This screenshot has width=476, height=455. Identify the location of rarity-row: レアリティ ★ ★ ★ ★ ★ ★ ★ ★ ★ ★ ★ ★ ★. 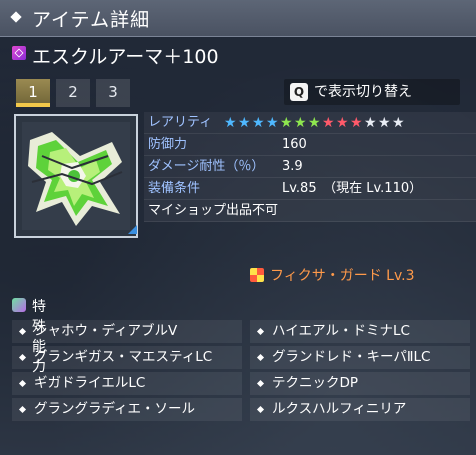
(310, 123).